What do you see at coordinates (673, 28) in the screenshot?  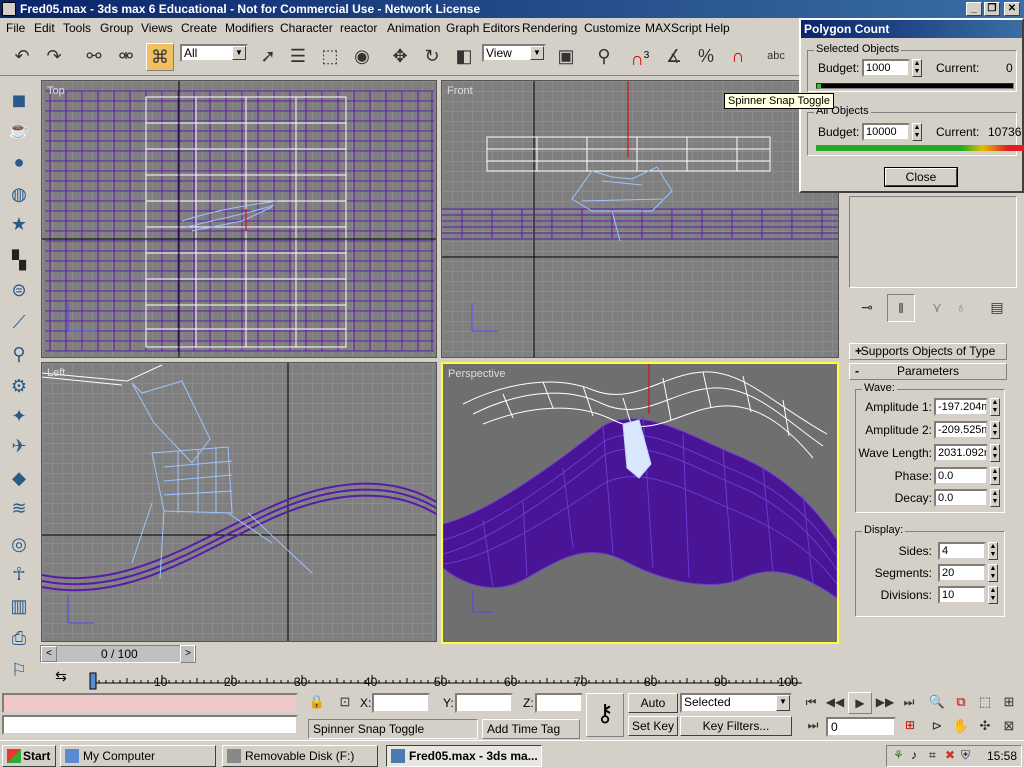 I see `menu-maxscript: MAXScript` at bounding box center [673, 28].